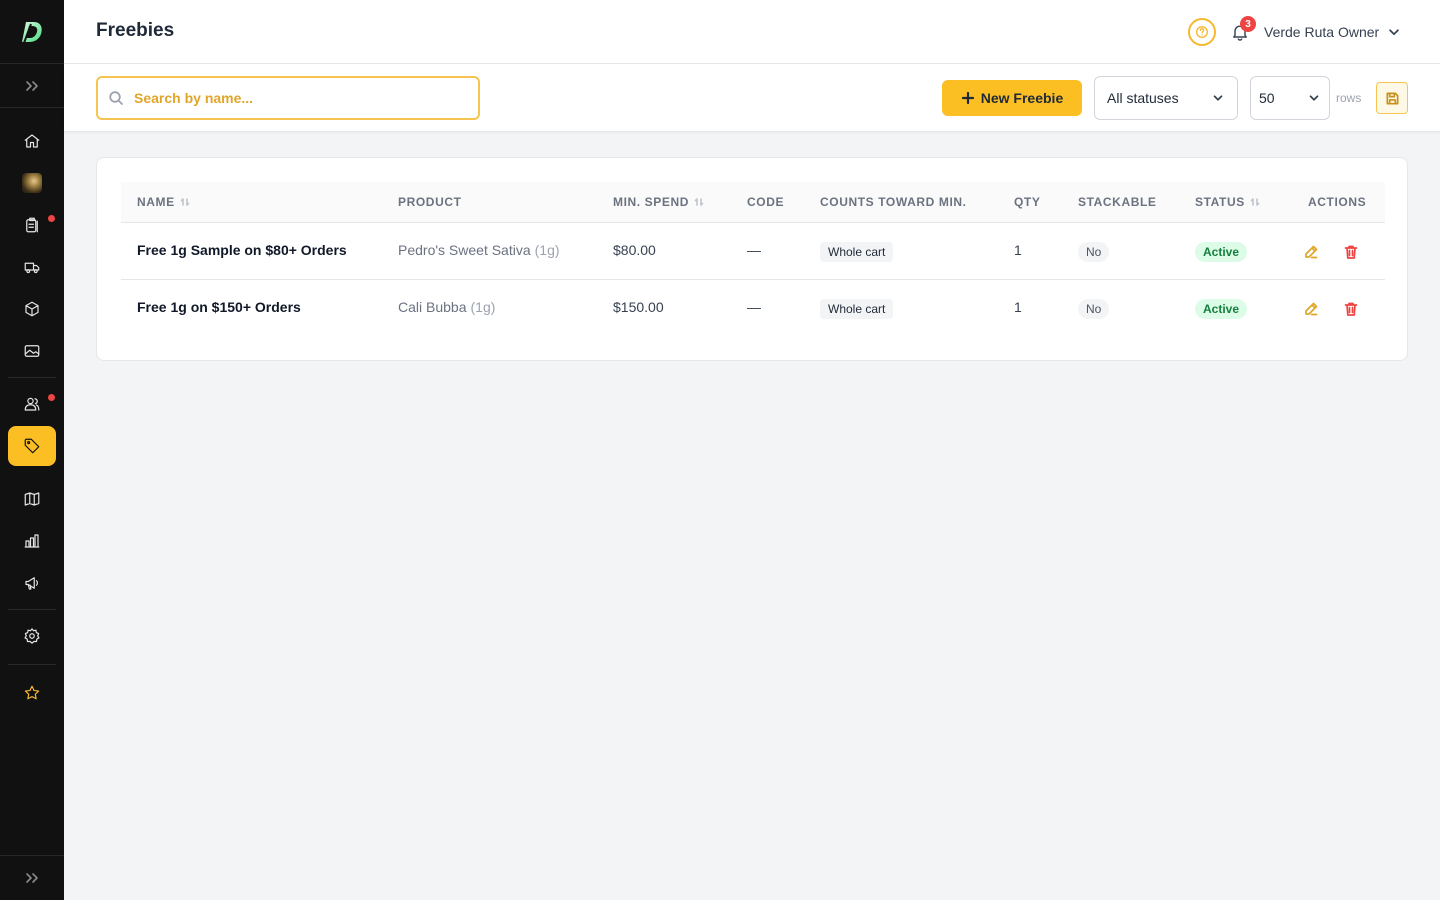 This screenshot has height=900, width=1440. What do you see at coordinates (638, 307) in the screenshot?
I see `min-spend: $150.00` at bounding box center [638, 307].